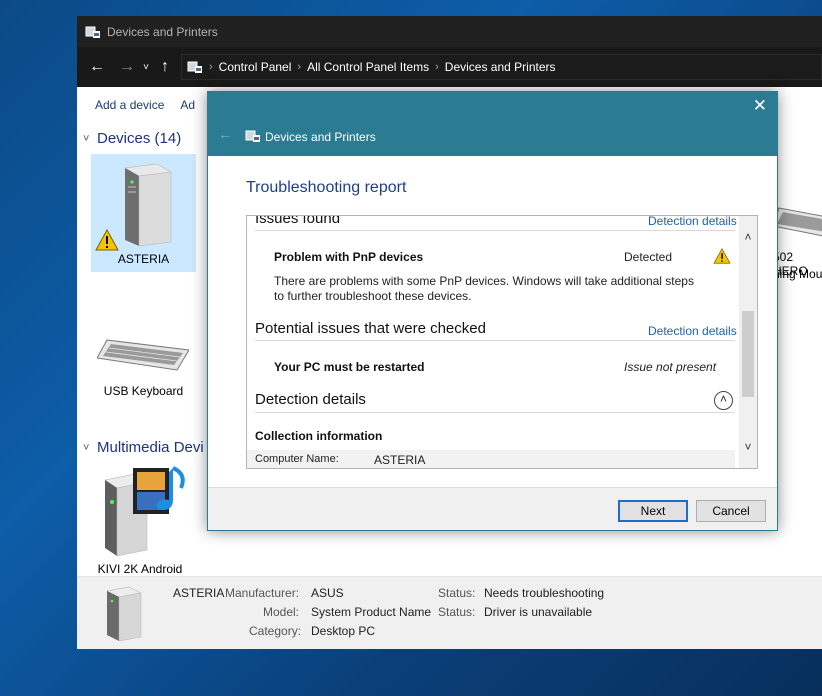 The width and height of the screenshot is (822, 696). Describe the element at coordinates (723, 400) in the screenshot. I see `collapse-chevron-up-icon: ˄` at that location.